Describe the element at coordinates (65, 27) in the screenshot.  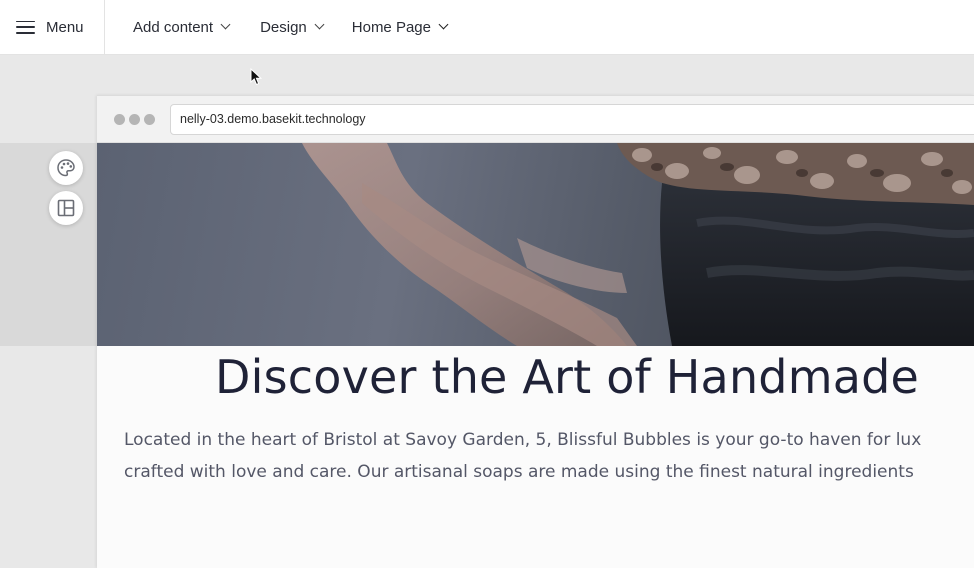
I see `menu-label: Menu` at that location.